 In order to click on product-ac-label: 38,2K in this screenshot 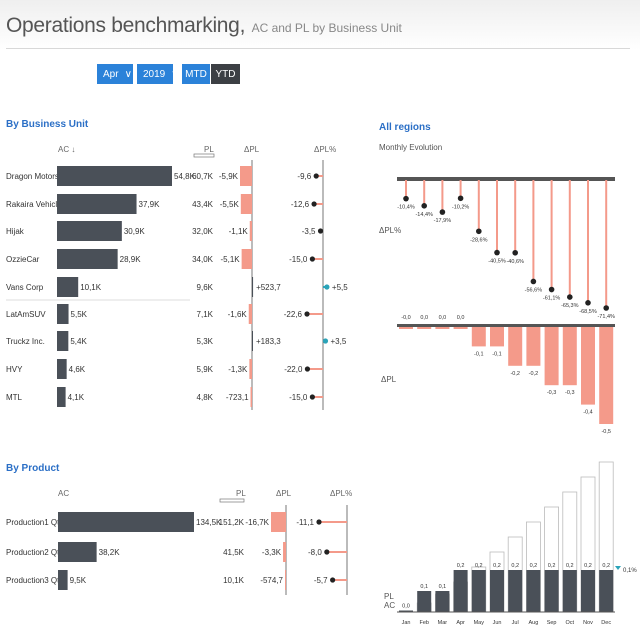, I will do `click(110, 552)`.